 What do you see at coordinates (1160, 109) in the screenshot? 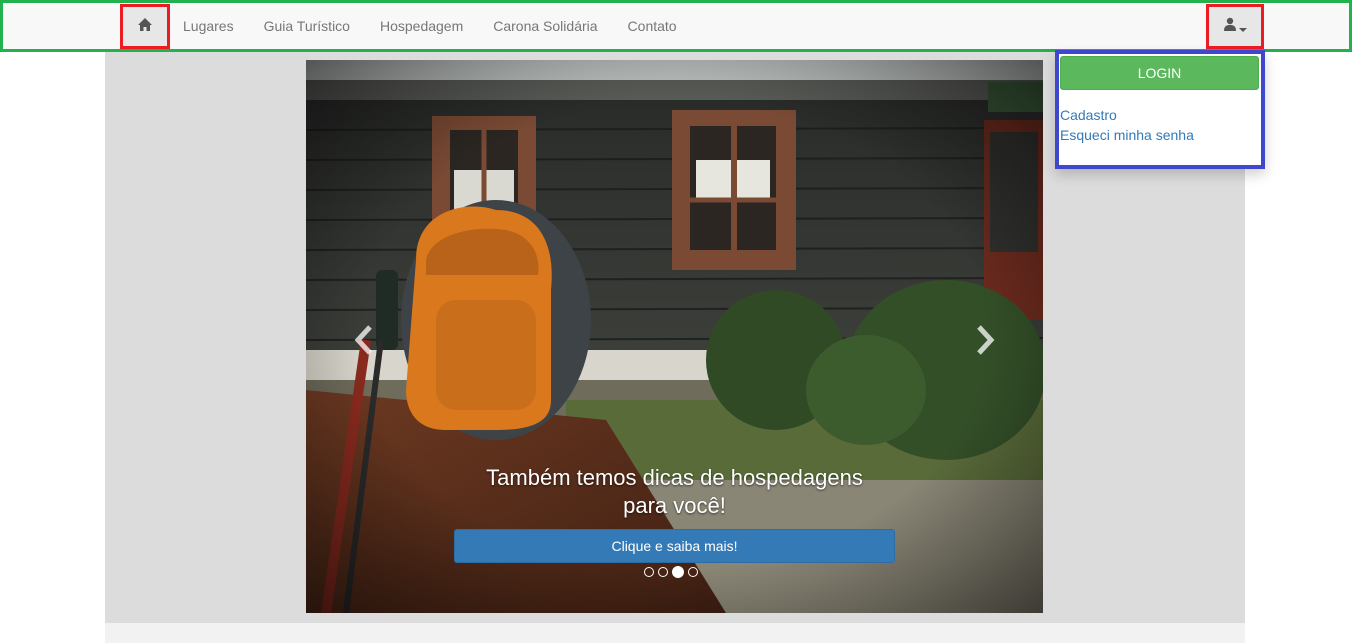
I see `login-dropdown-menu: LOGIN Cadastro Esqueci minha senha` at bounding box center [1160, 109].